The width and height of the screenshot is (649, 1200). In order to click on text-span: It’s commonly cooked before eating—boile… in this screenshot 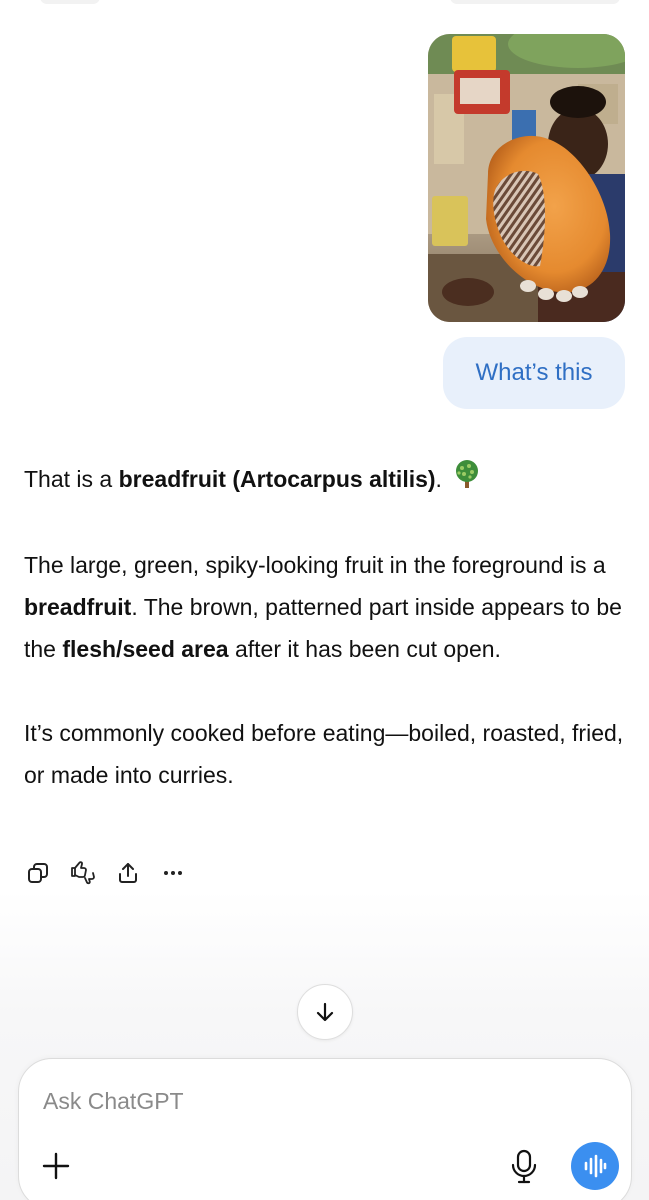, I will do `click(324, 754)`.